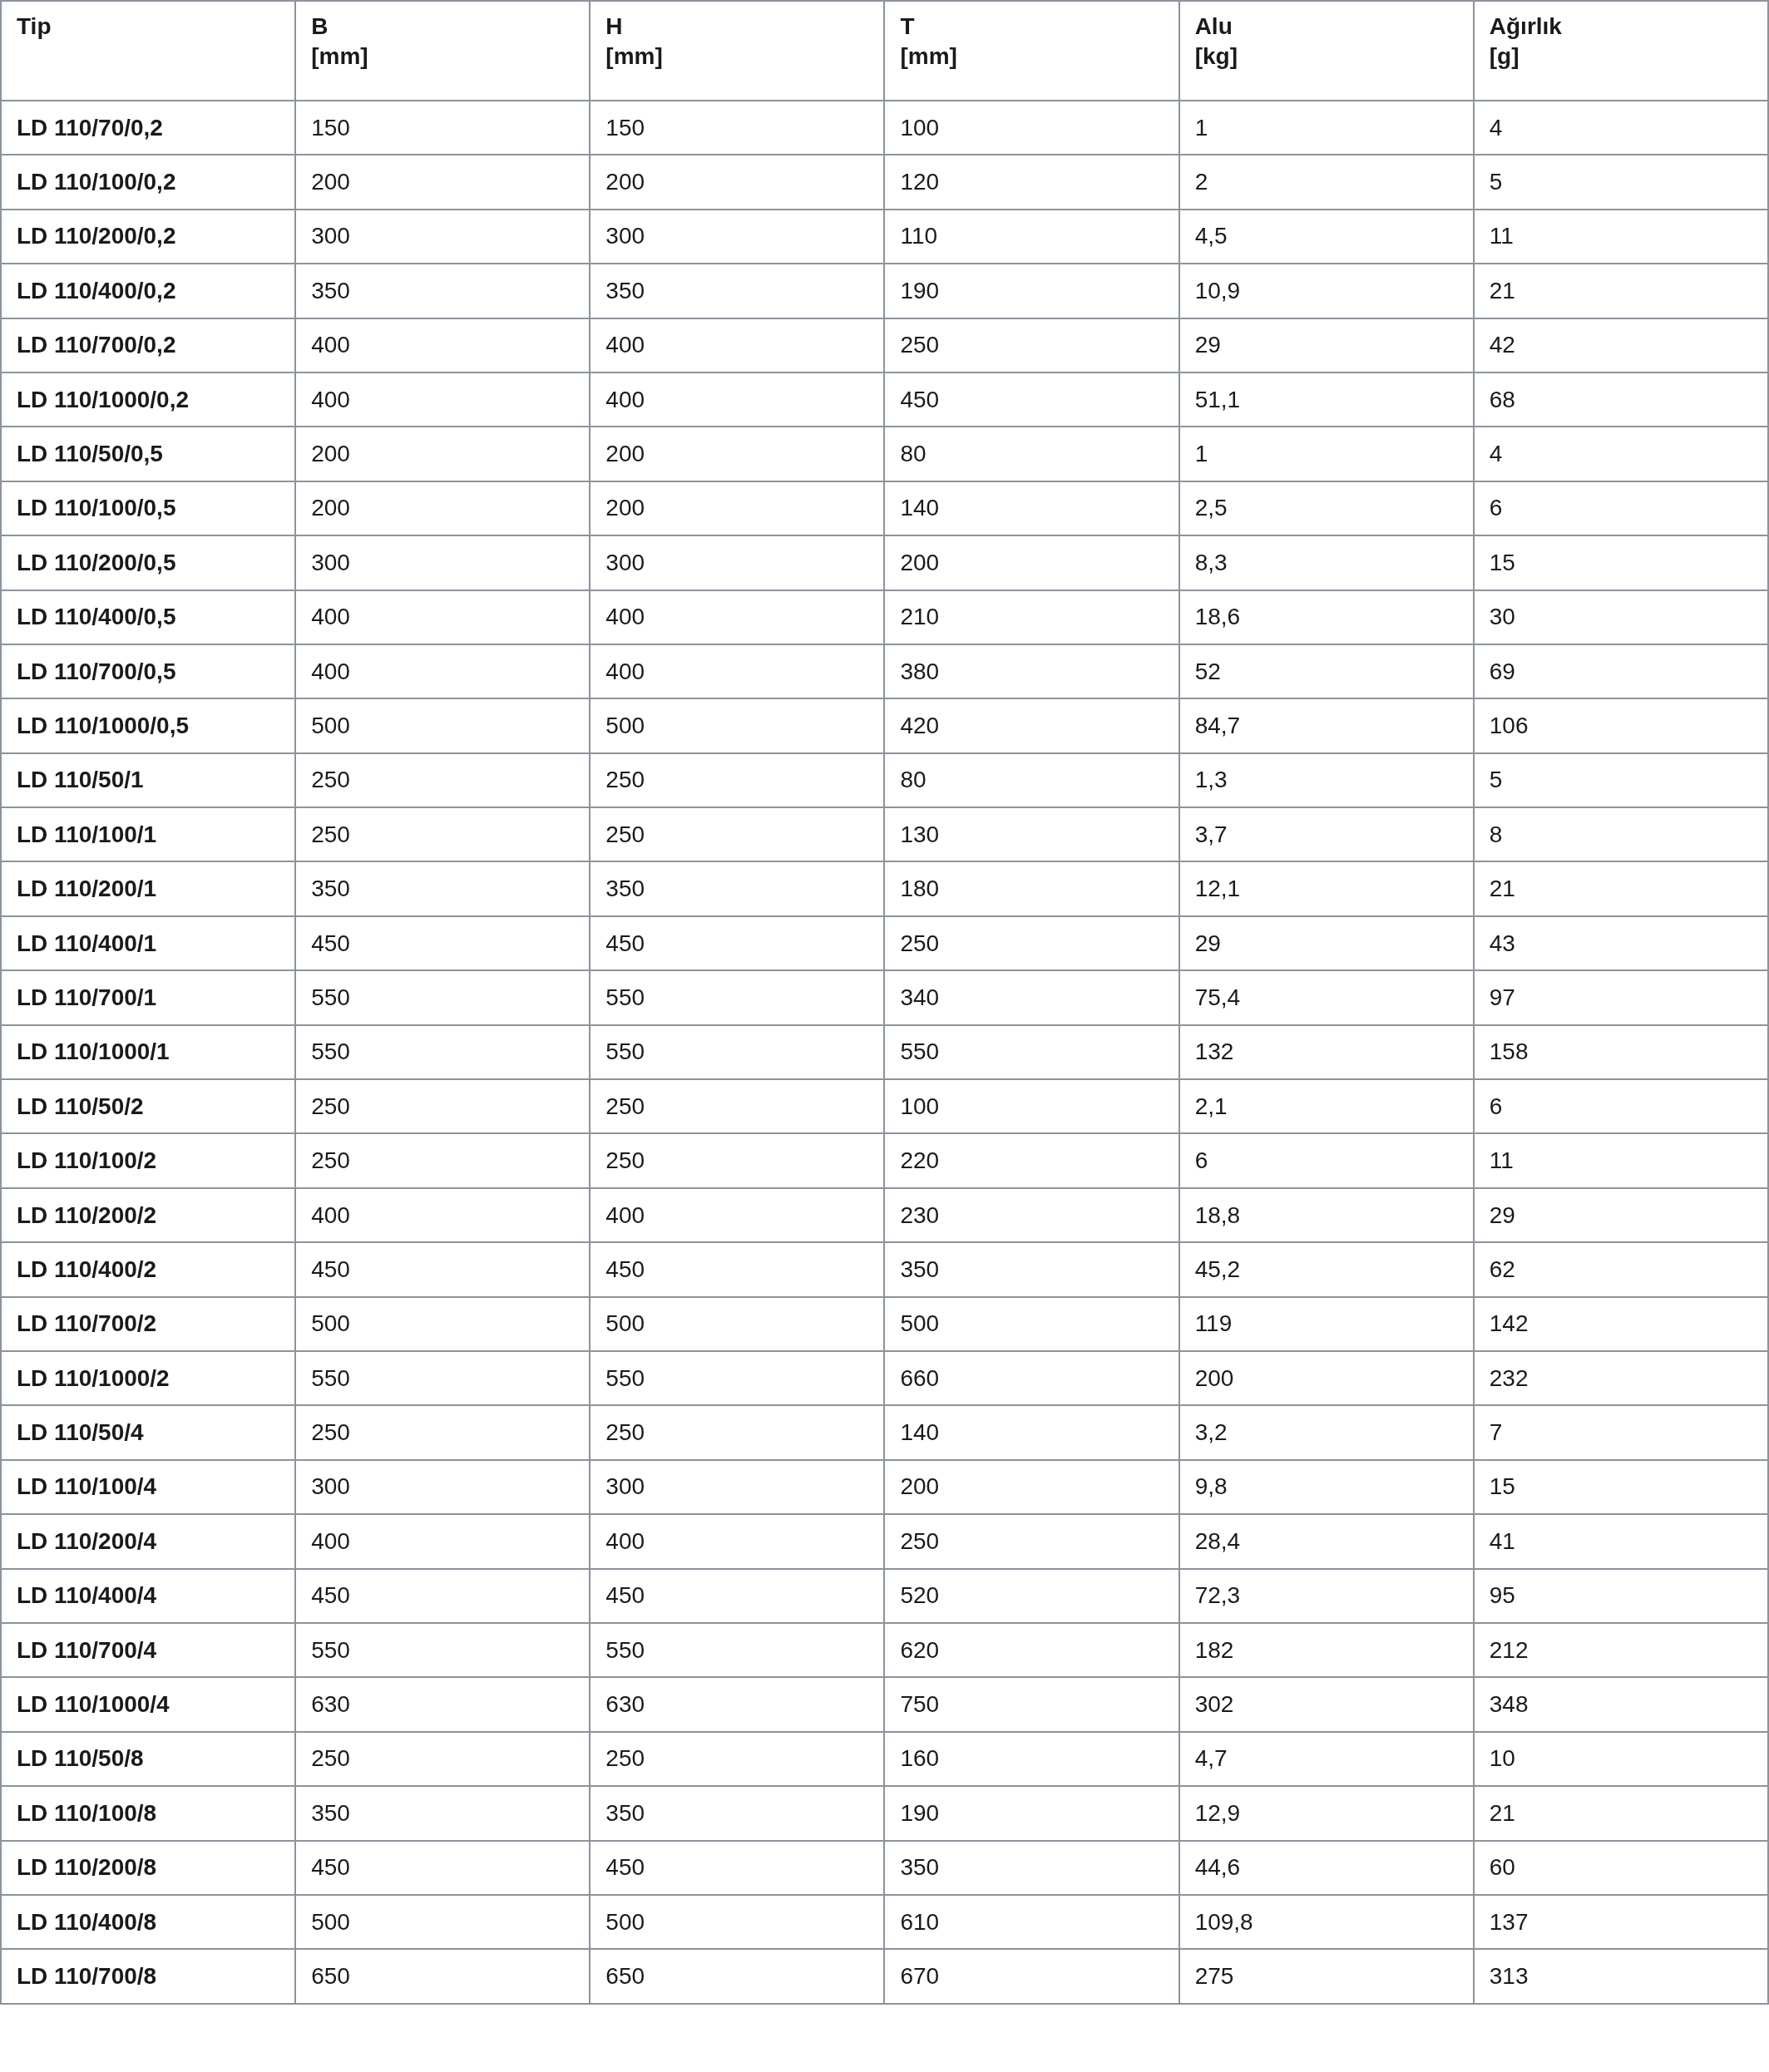 The image size is (1769, 2072). I want to click on table-cell: 137, so click(1620, 1922).